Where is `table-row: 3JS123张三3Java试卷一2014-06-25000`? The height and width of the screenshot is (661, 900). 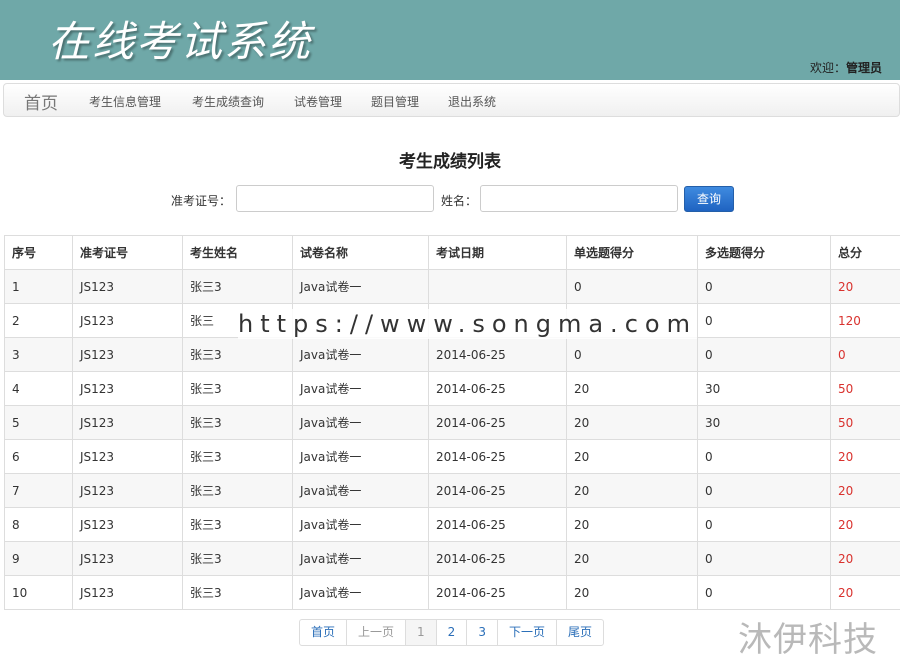 table-row: 3JS123张三3Java试卷一2014-06-25000 is located at coordinates (452, 355).